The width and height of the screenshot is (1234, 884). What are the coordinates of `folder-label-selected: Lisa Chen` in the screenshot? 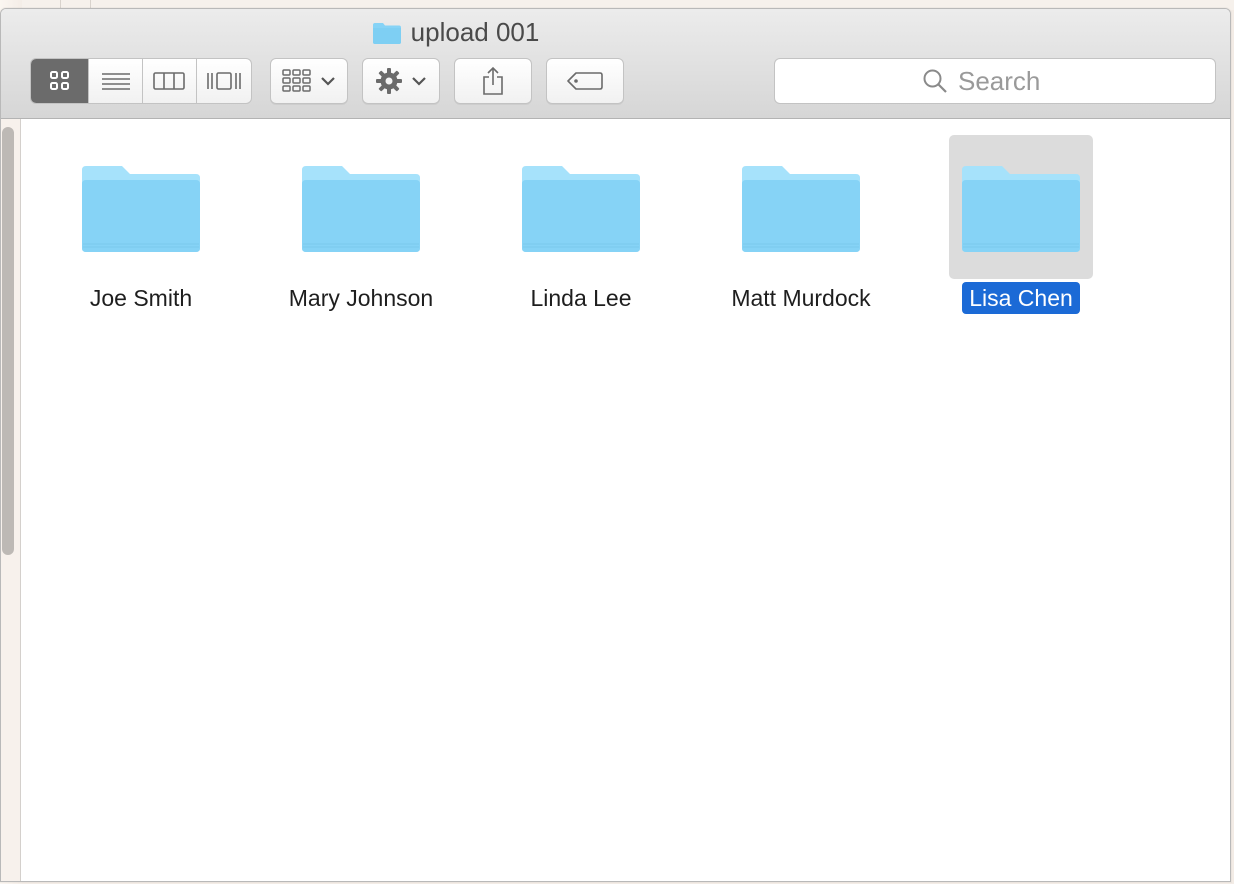 It's located at (1021, 298).